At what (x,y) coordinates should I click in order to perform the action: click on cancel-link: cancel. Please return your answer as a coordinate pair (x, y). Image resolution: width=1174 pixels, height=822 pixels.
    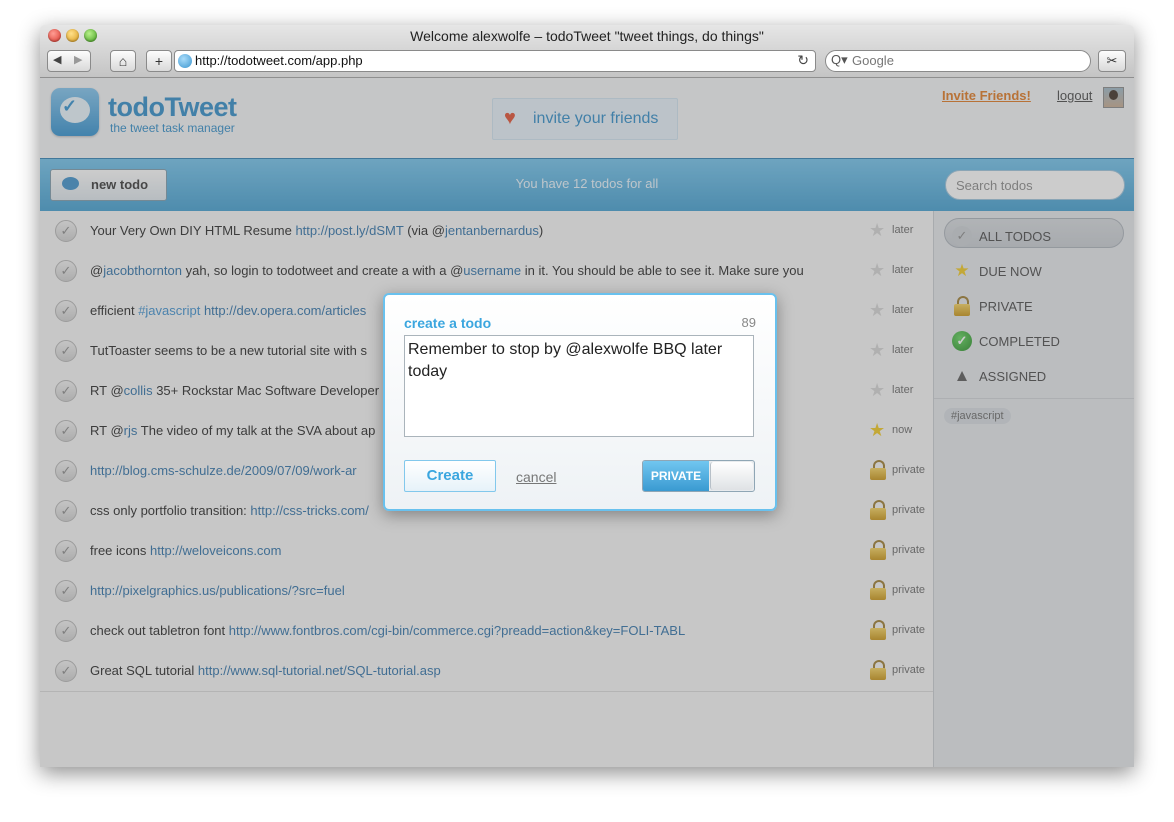
    Looking at the image, I should click on (536, 477).